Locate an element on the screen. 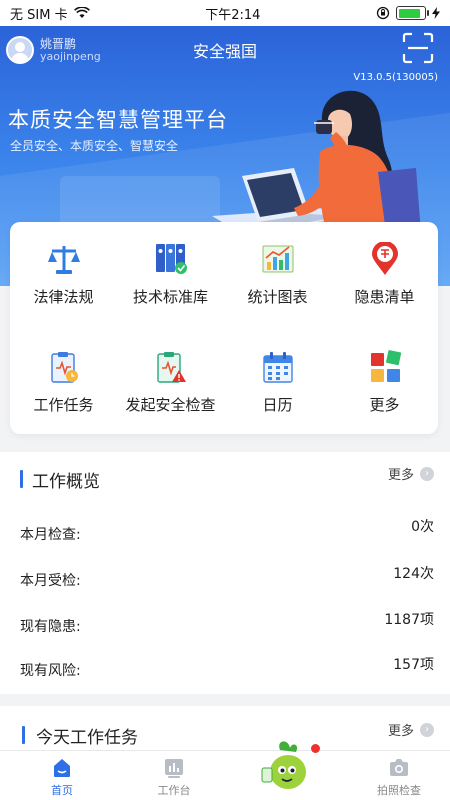 The image size is (450, 800). menu-item-laws: 法律法规 is located at coordinates (63, 272).